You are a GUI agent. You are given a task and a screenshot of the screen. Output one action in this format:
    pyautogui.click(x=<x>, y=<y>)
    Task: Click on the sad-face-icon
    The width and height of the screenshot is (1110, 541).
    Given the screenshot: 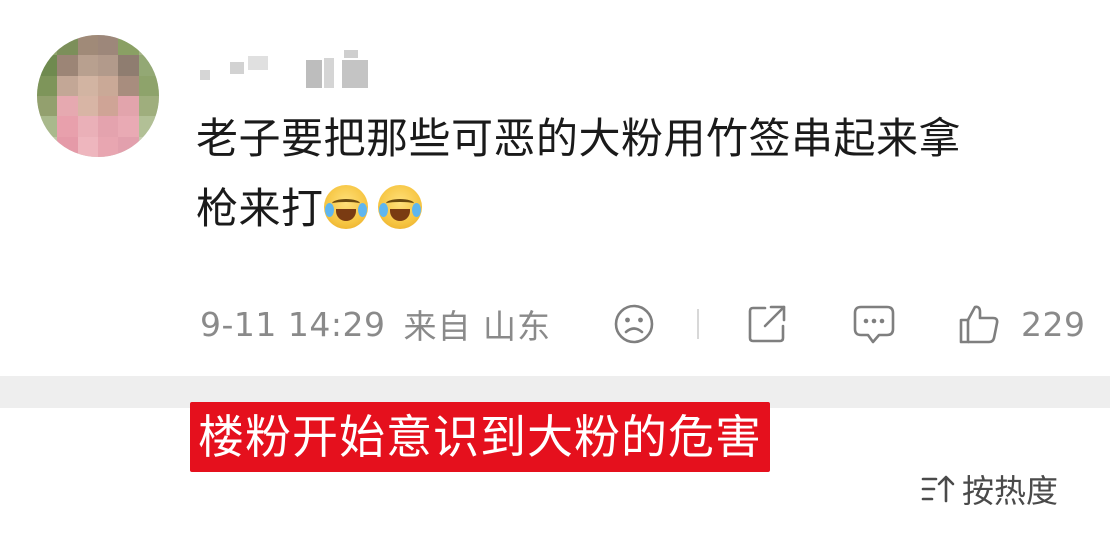 What is the action you would take?
    pyautogui.click(x=634, y=324)
    